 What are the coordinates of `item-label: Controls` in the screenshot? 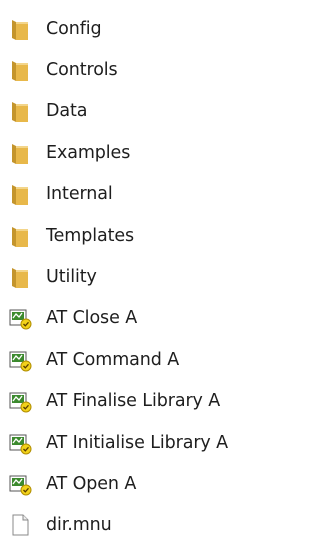 It's located at (82, 70).